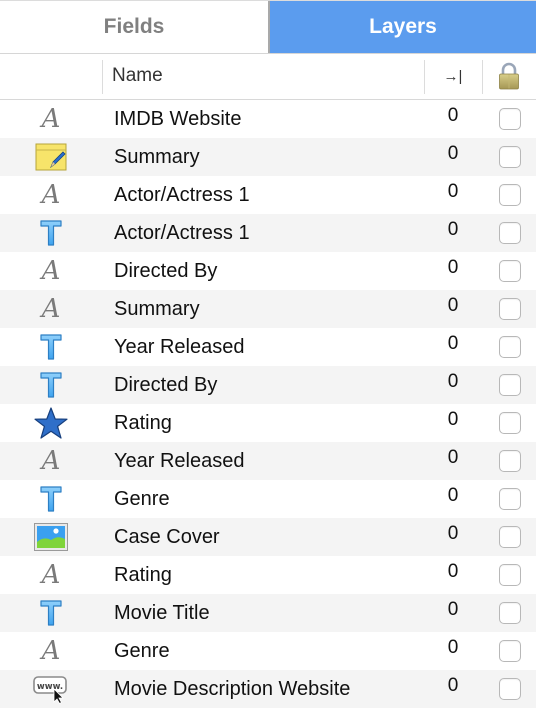  Describe the element at coordinates (402, 27) in the screenshot. I see `tab-layers: Layers` at that location.